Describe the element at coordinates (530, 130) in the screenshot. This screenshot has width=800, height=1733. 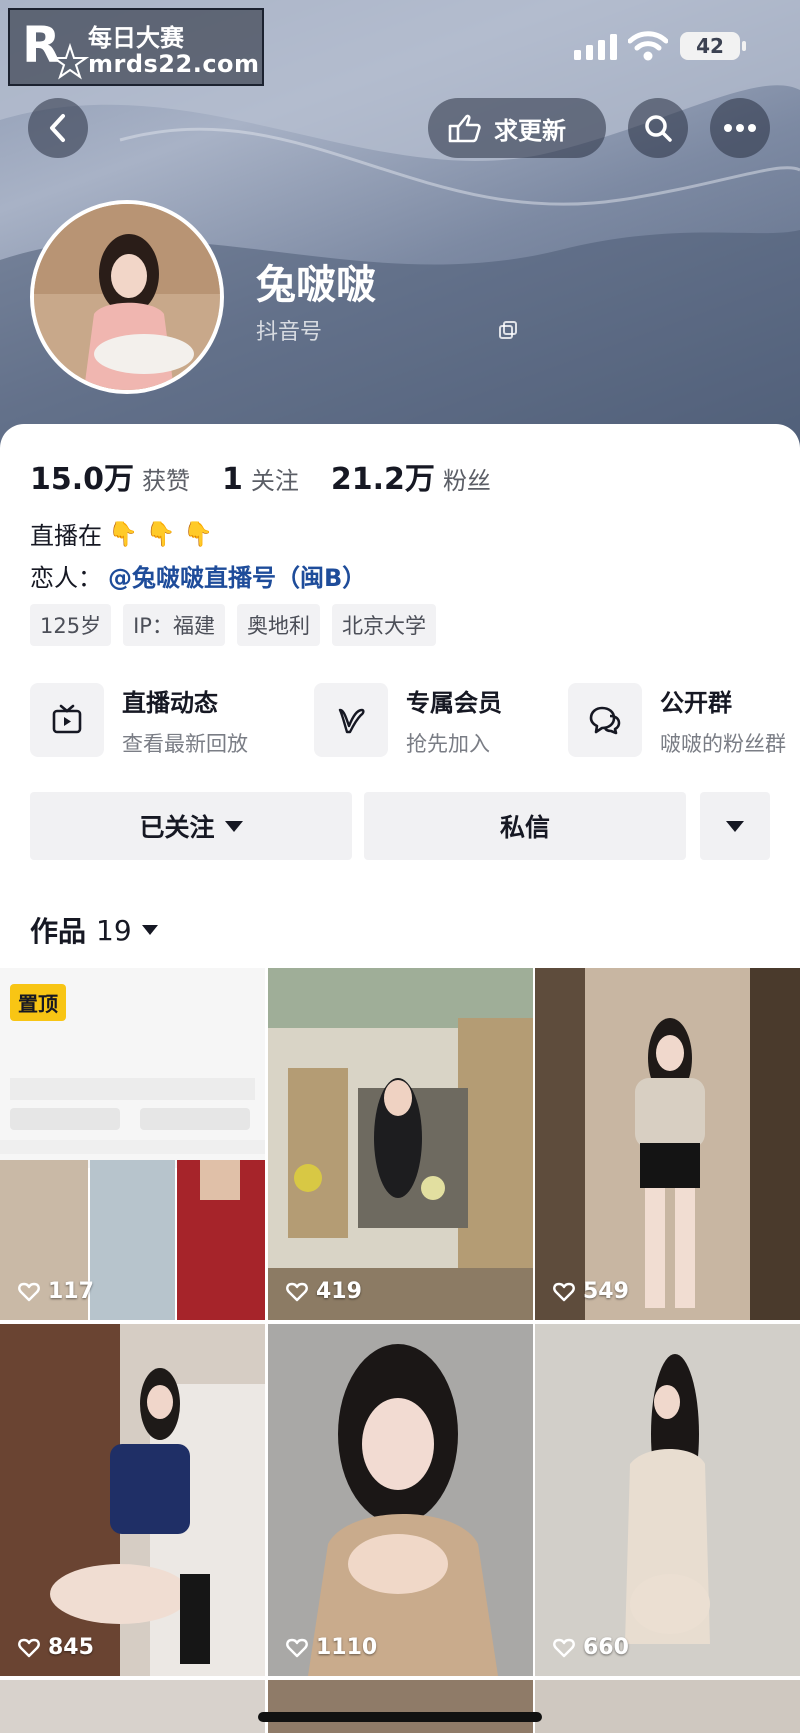
I see `request-update-label: 求更新` at that location.